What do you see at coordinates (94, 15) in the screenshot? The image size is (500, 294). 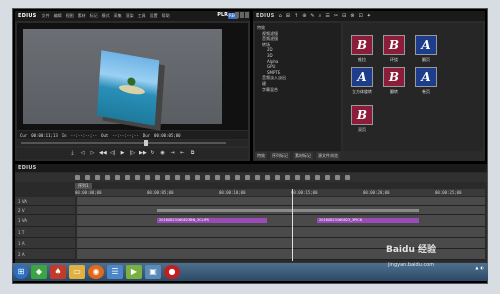 I see `menu-item: 标记` at bounding box center [94, 15].